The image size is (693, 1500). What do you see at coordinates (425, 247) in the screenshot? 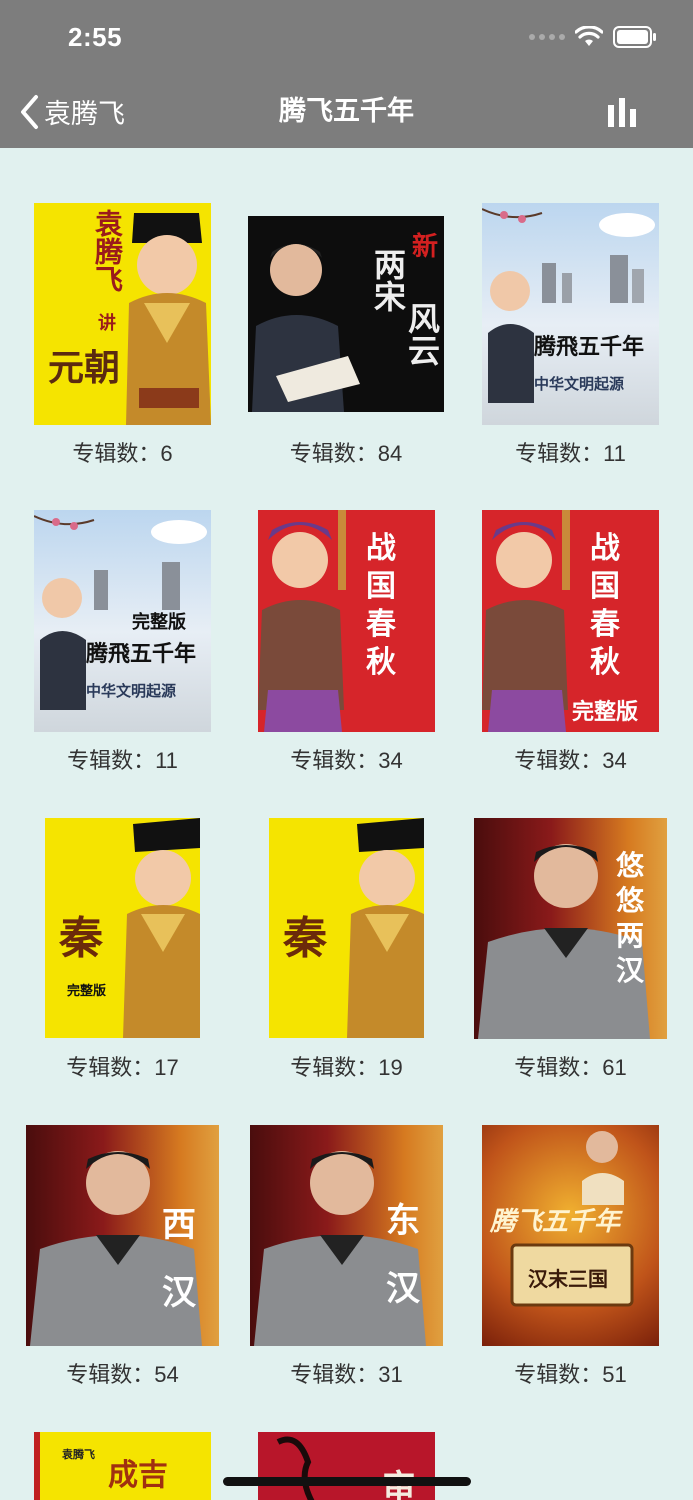
I see `cover-badge: 新` at bounding box center [425, 247].